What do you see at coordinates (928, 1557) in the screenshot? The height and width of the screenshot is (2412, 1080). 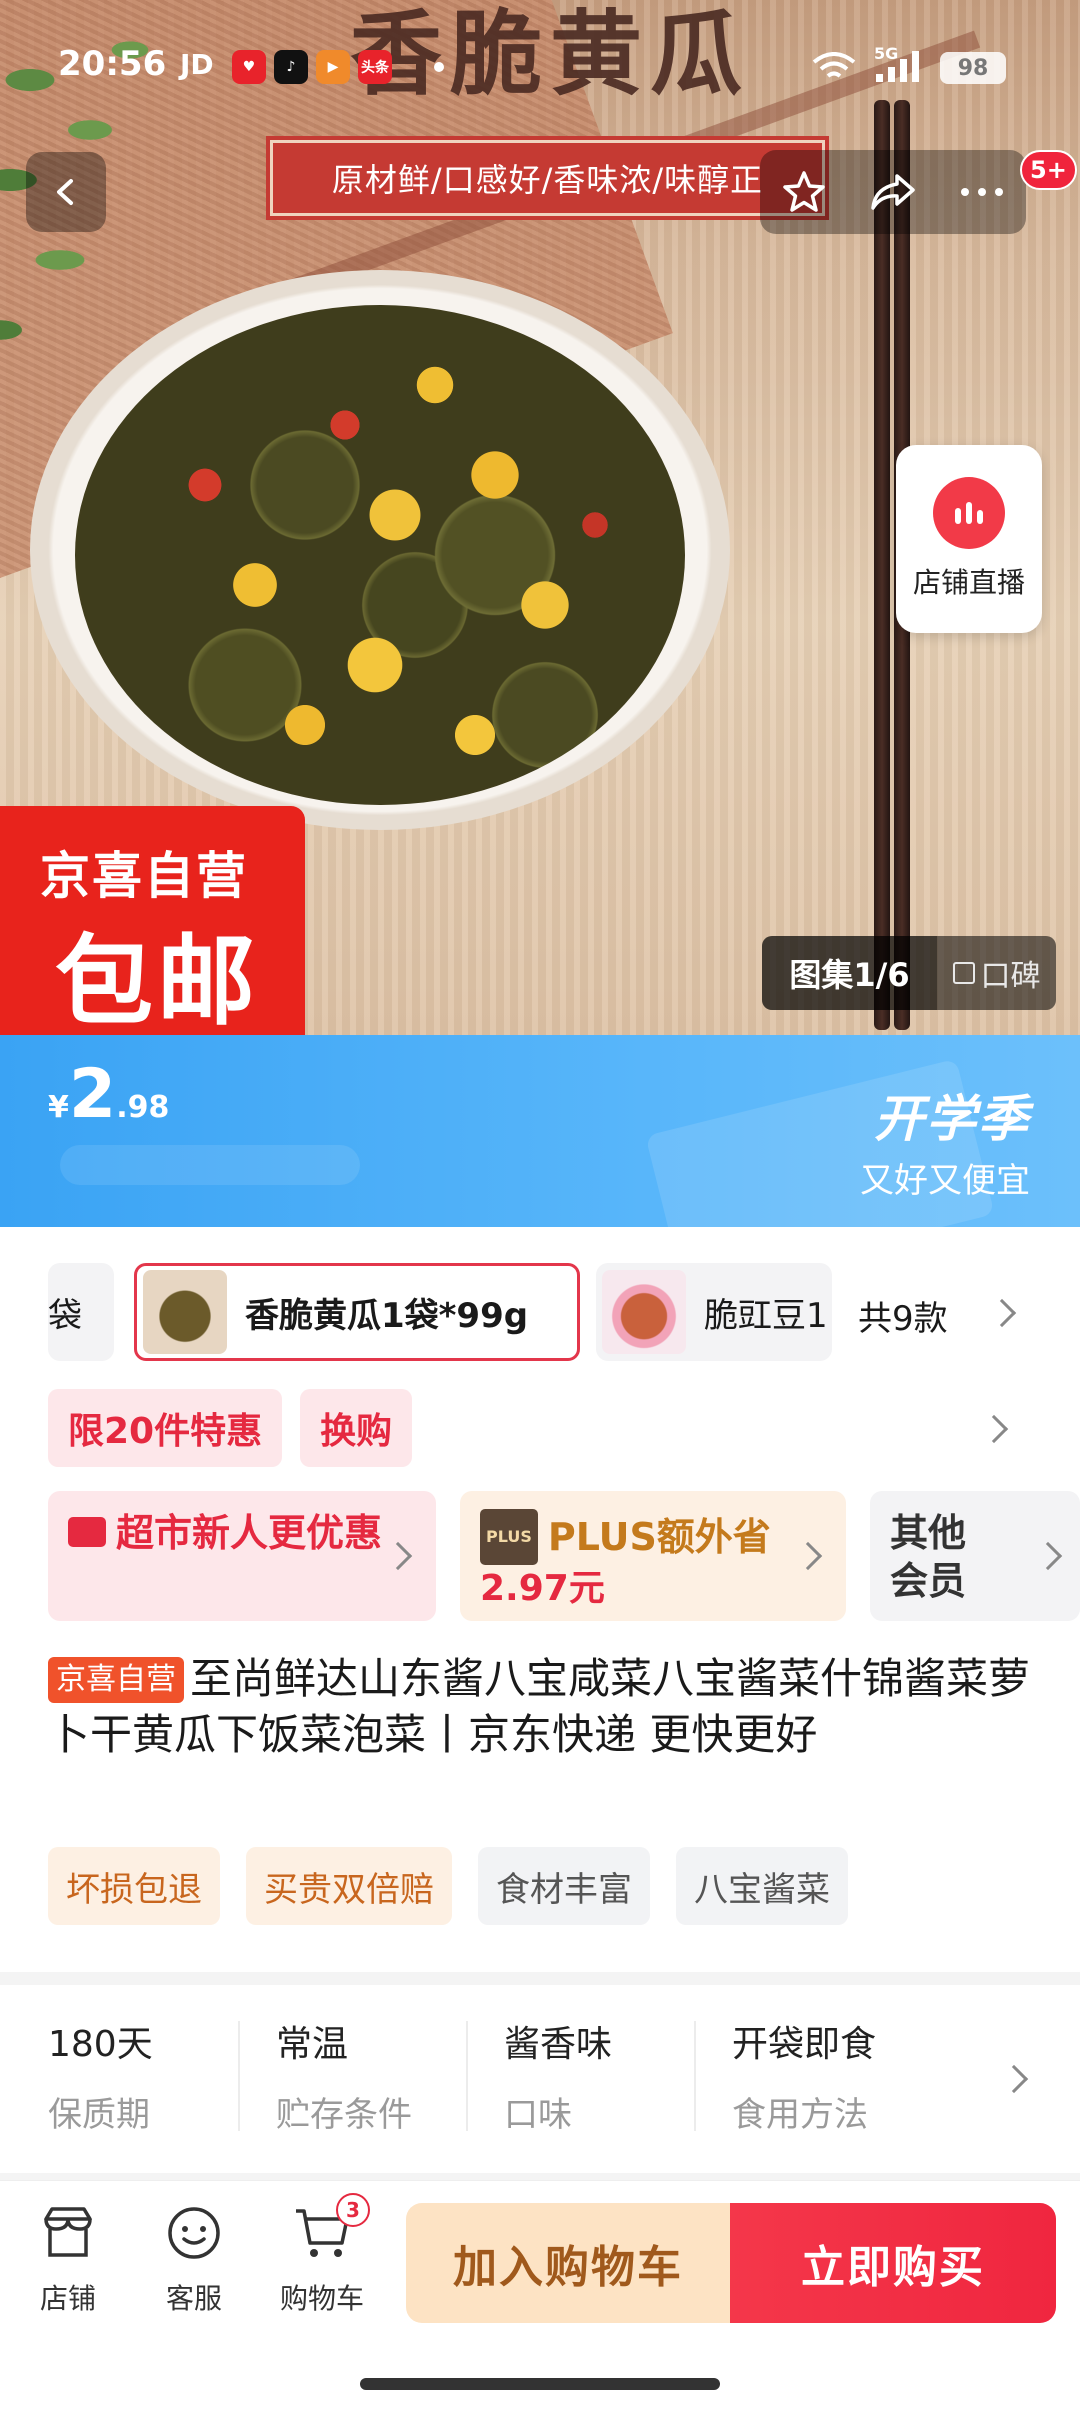 I see `other-membership-label: 其他会员` at bounding box center [928, 1557].